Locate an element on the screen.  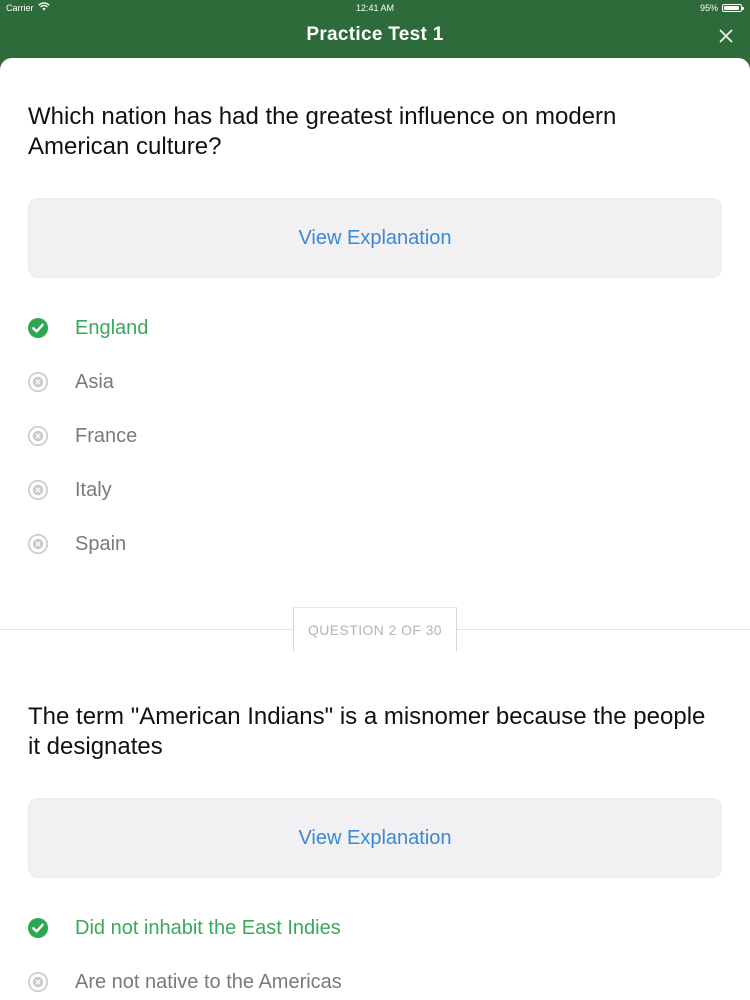
answer-option-england: England is located at coordinates (375, 328).